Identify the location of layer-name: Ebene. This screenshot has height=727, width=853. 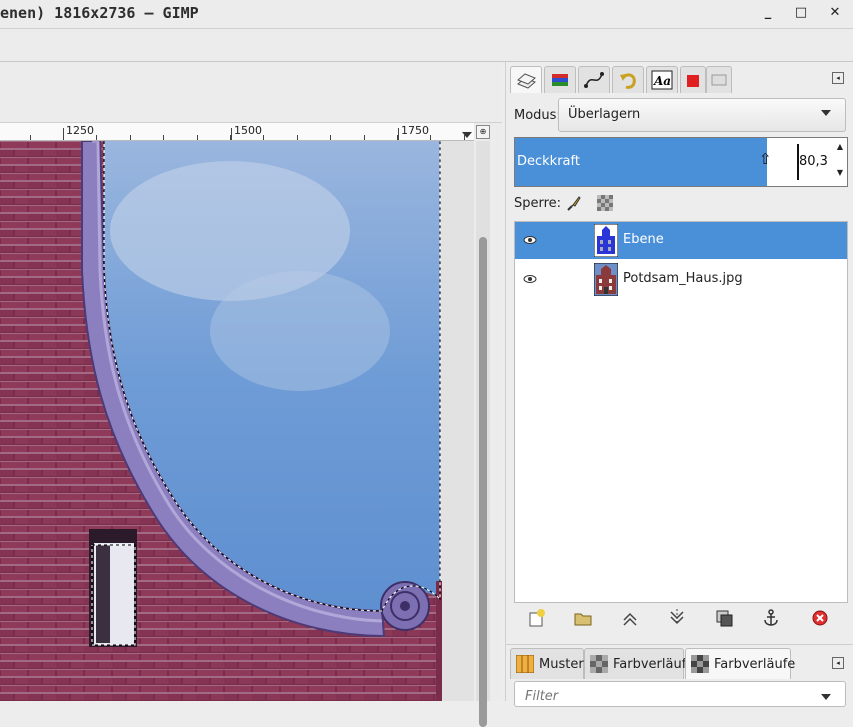
(643, 239).